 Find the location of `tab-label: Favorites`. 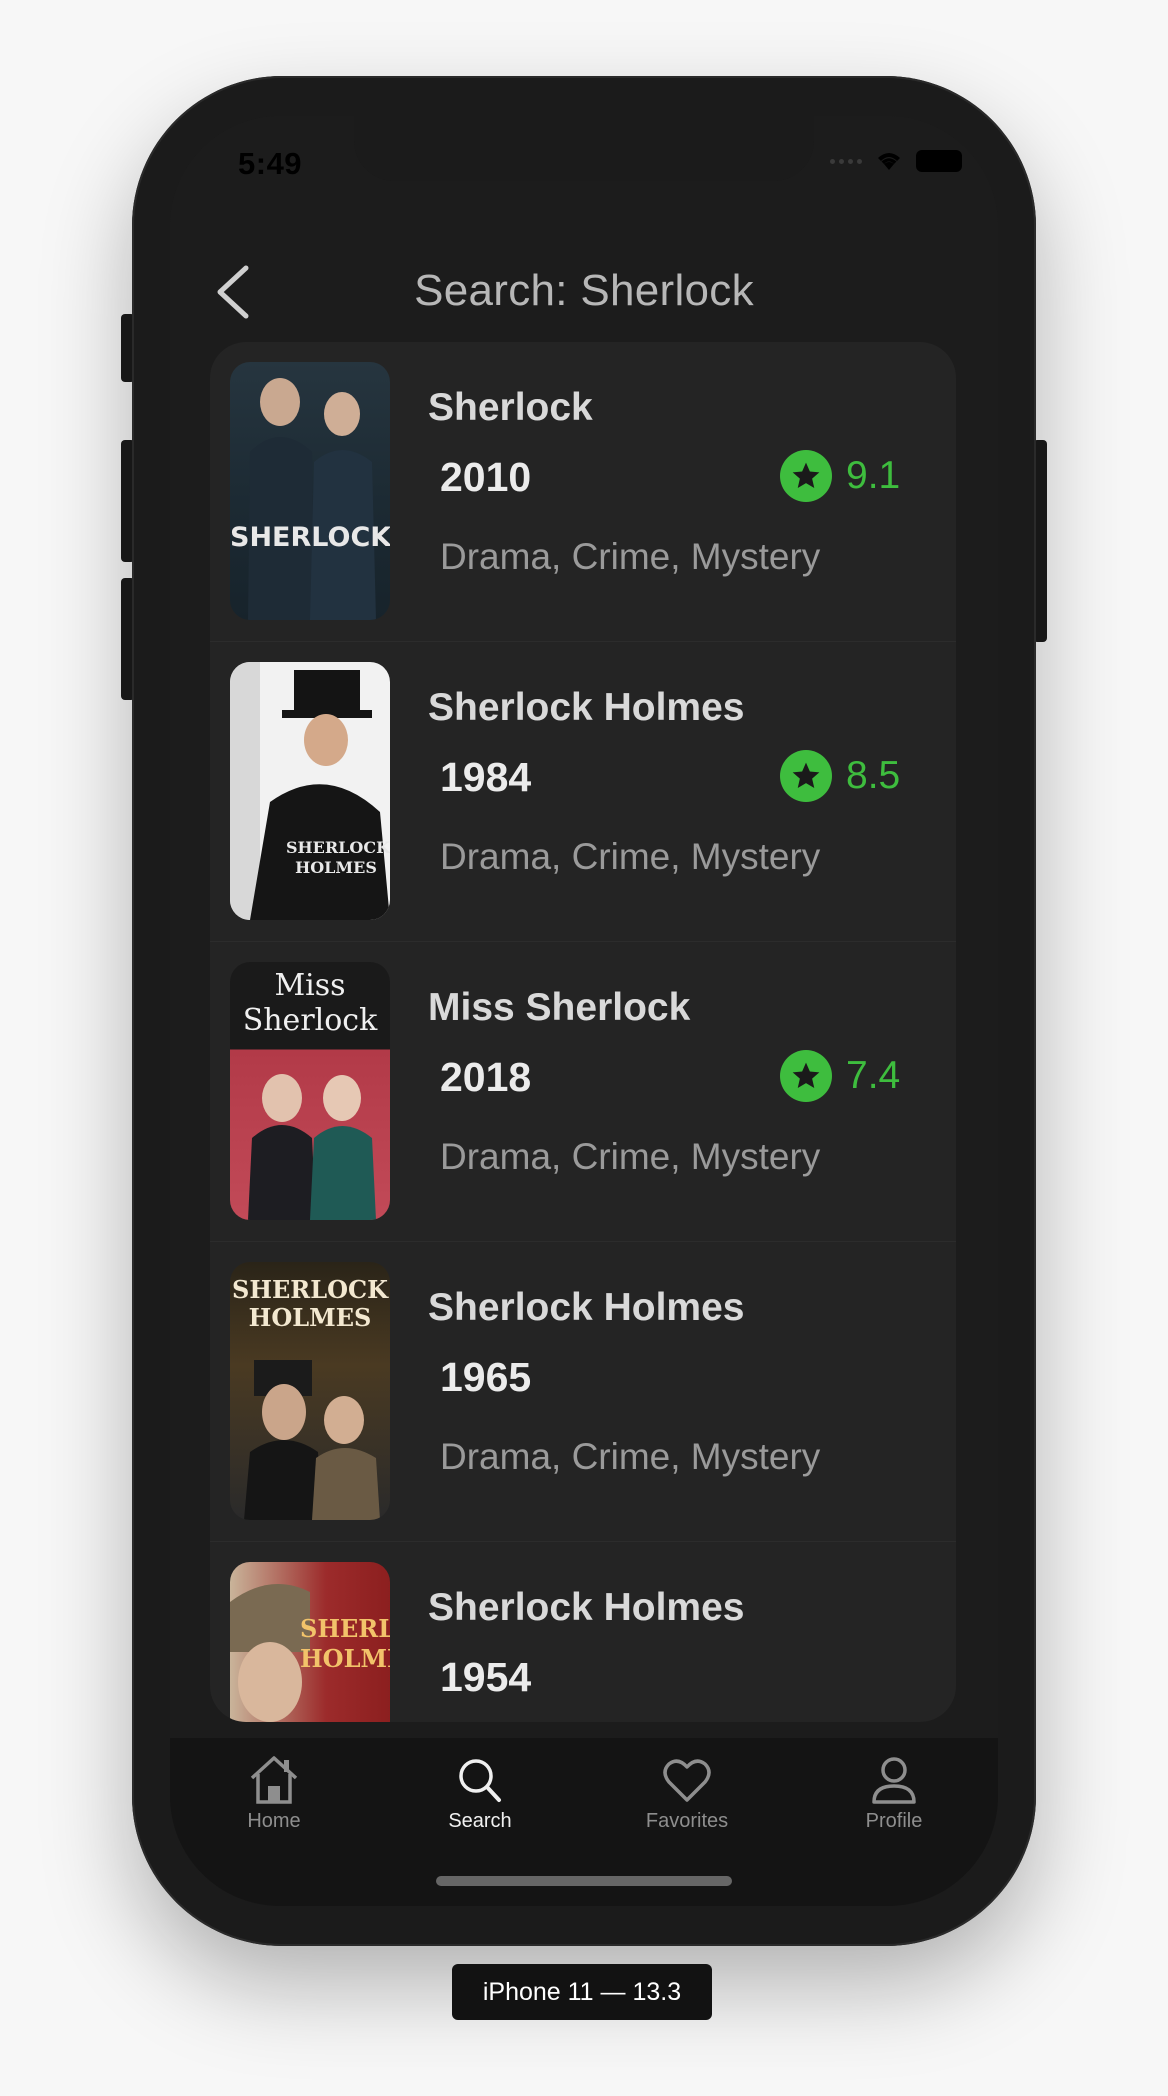

tab-label: Favorites is located at coordinates (687, 1821).